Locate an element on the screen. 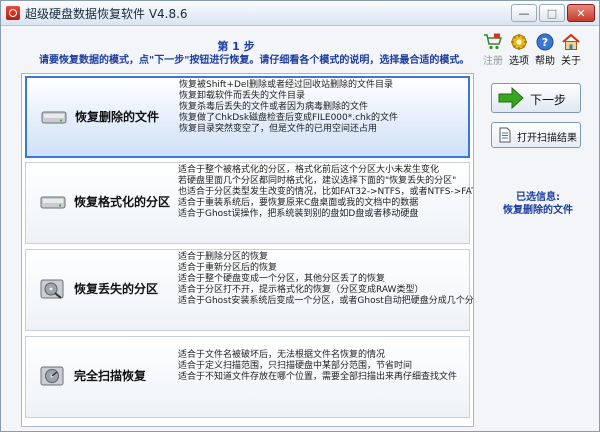 This screenshot has height=432, width=600. next-step-label: 下一步 is located at coordinates (548, 100).